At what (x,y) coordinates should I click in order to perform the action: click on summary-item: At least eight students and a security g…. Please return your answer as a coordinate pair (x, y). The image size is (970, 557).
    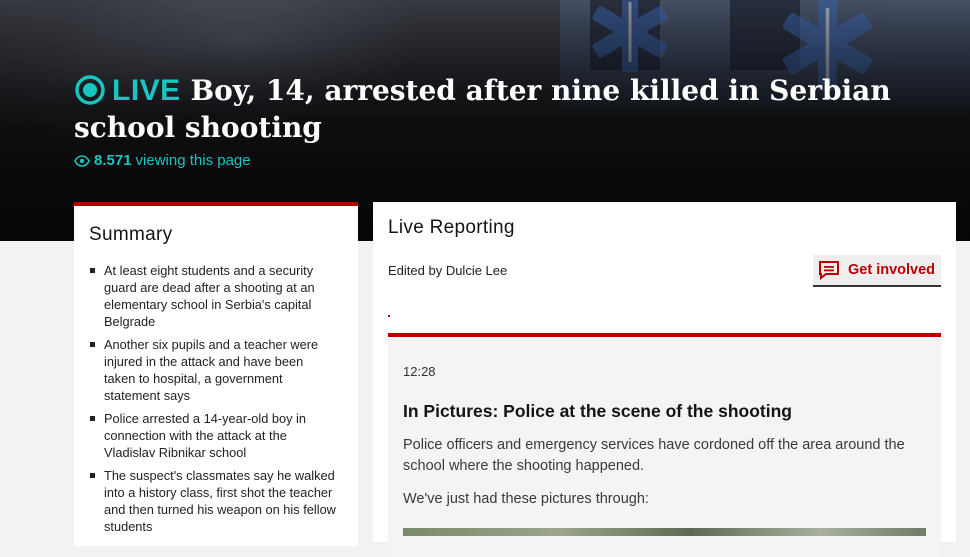
    Looking at the image, I should click on (213, 296).